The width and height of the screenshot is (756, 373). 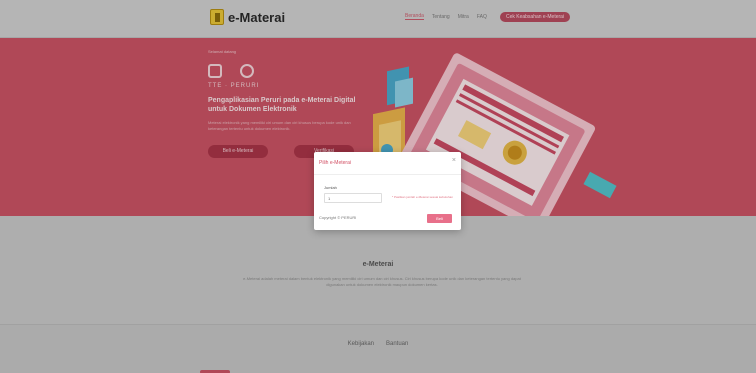 I want to click on close-icon: ×, so click(x=454, y=160).